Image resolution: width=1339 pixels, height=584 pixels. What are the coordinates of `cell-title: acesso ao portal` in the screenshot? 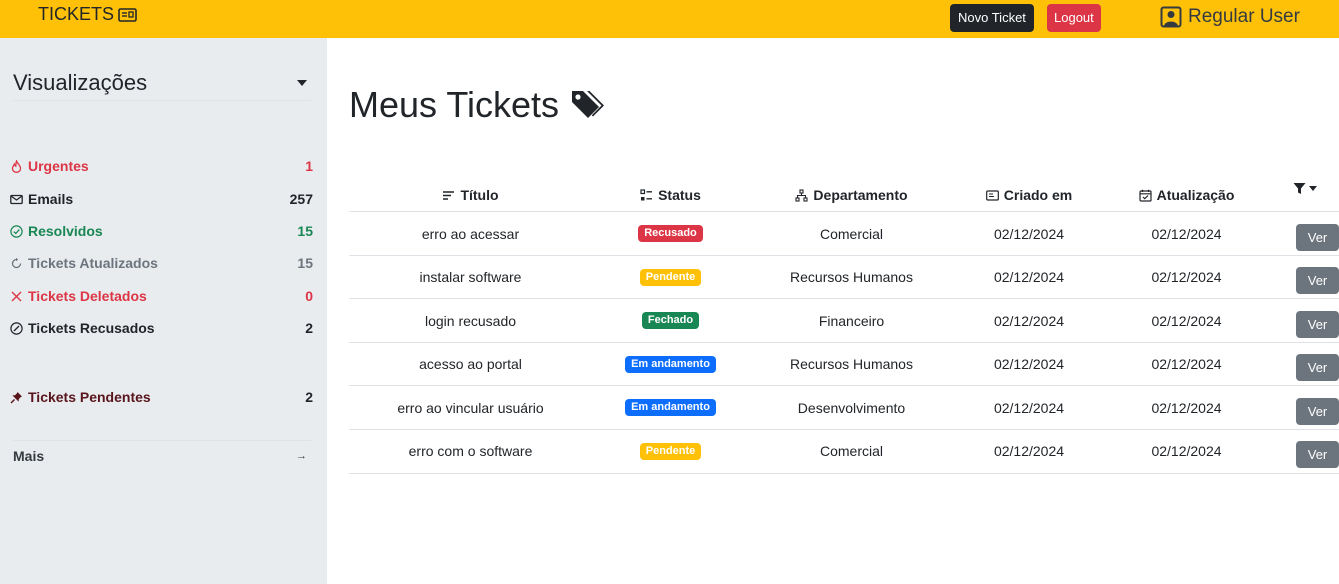 It's located at (470, 364).